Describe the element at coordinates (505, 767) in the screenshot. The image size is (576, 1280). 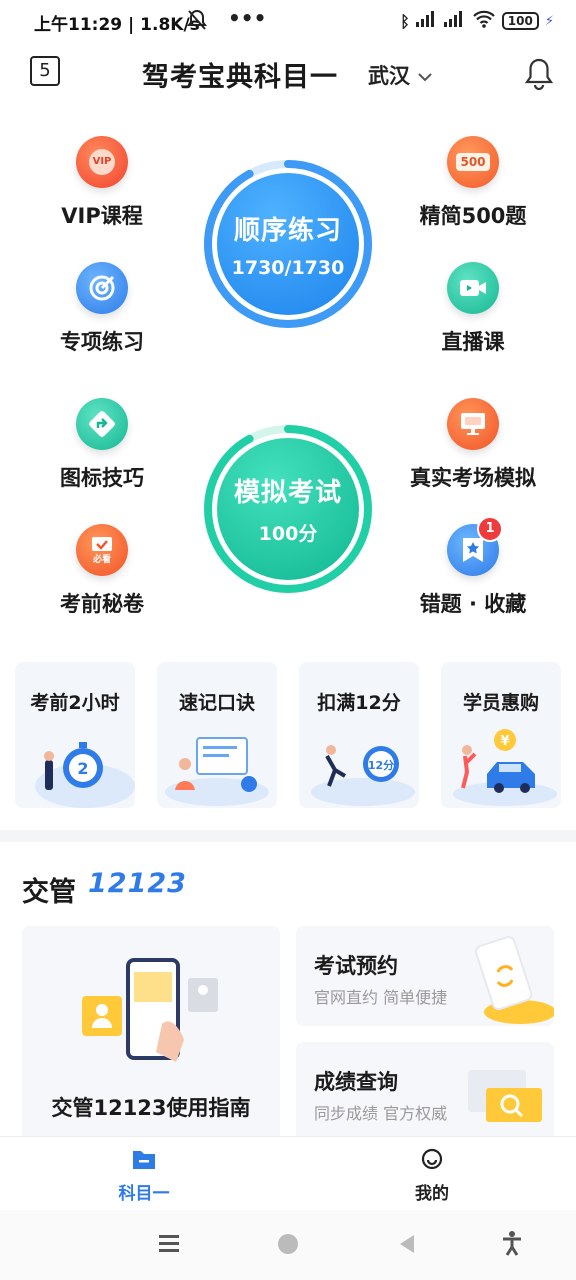
I see `car-deal-illustration: ¥` at that location.